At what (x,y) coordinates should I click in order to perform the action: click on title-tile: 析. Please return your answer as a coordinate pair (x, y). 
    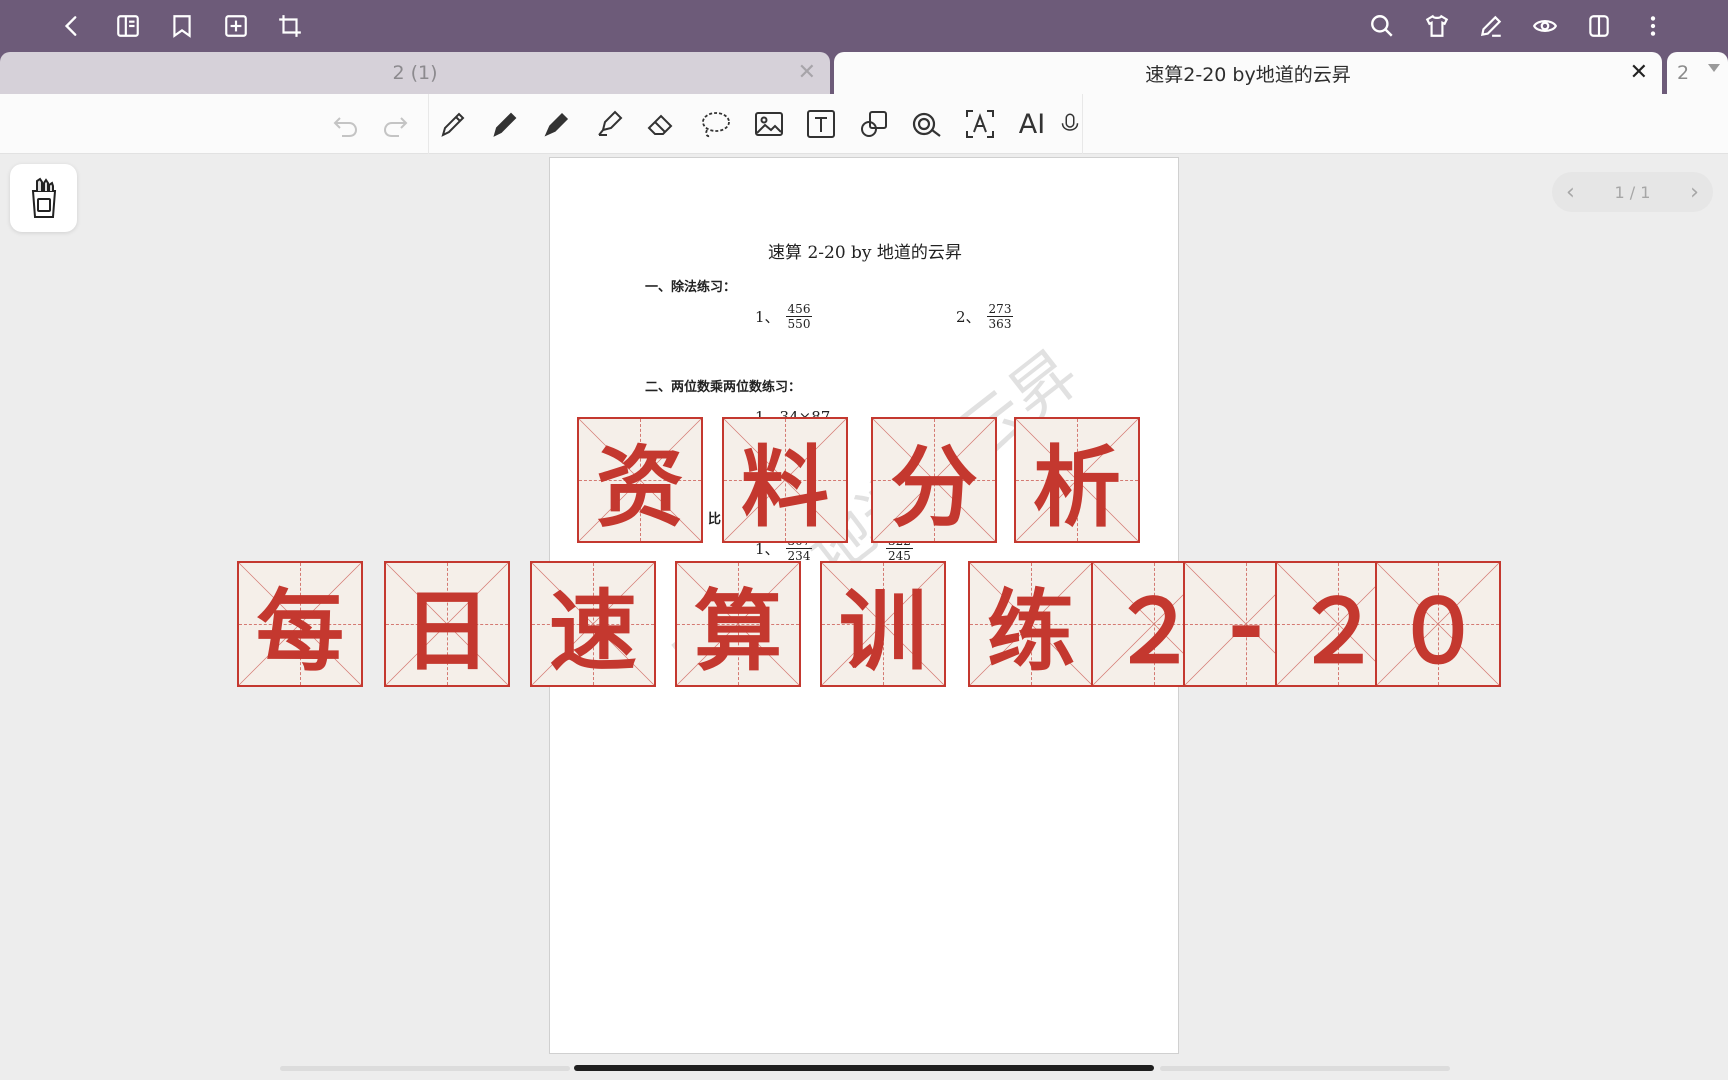
    Looking at the image, I should click on (1077, 480).